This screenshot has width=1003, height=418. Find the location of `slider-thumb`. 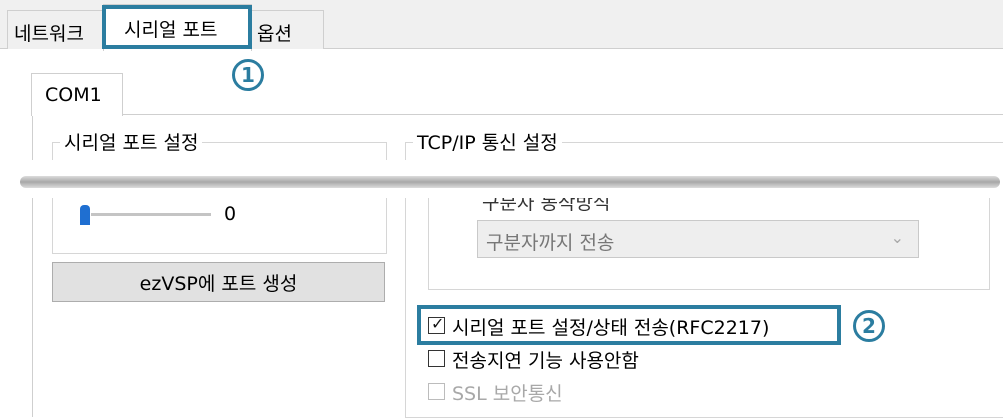

slider-thumb is located at coordinates (85, 215).